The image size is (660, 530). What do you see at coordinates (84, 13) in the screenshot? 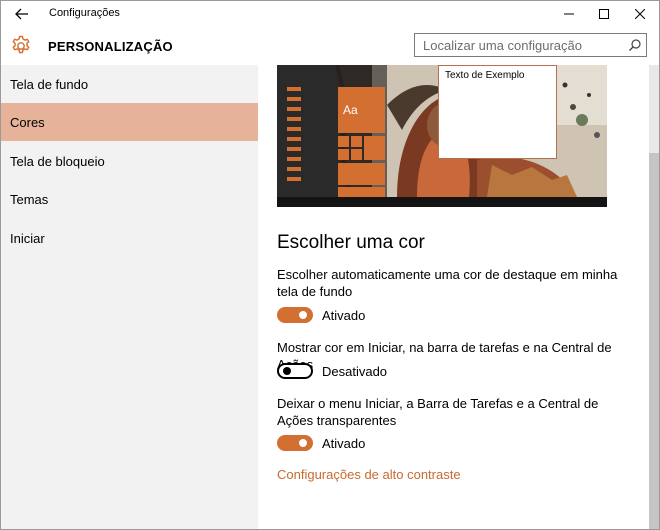
I see `window-title: Configurações` at bounding box center [84, 13].